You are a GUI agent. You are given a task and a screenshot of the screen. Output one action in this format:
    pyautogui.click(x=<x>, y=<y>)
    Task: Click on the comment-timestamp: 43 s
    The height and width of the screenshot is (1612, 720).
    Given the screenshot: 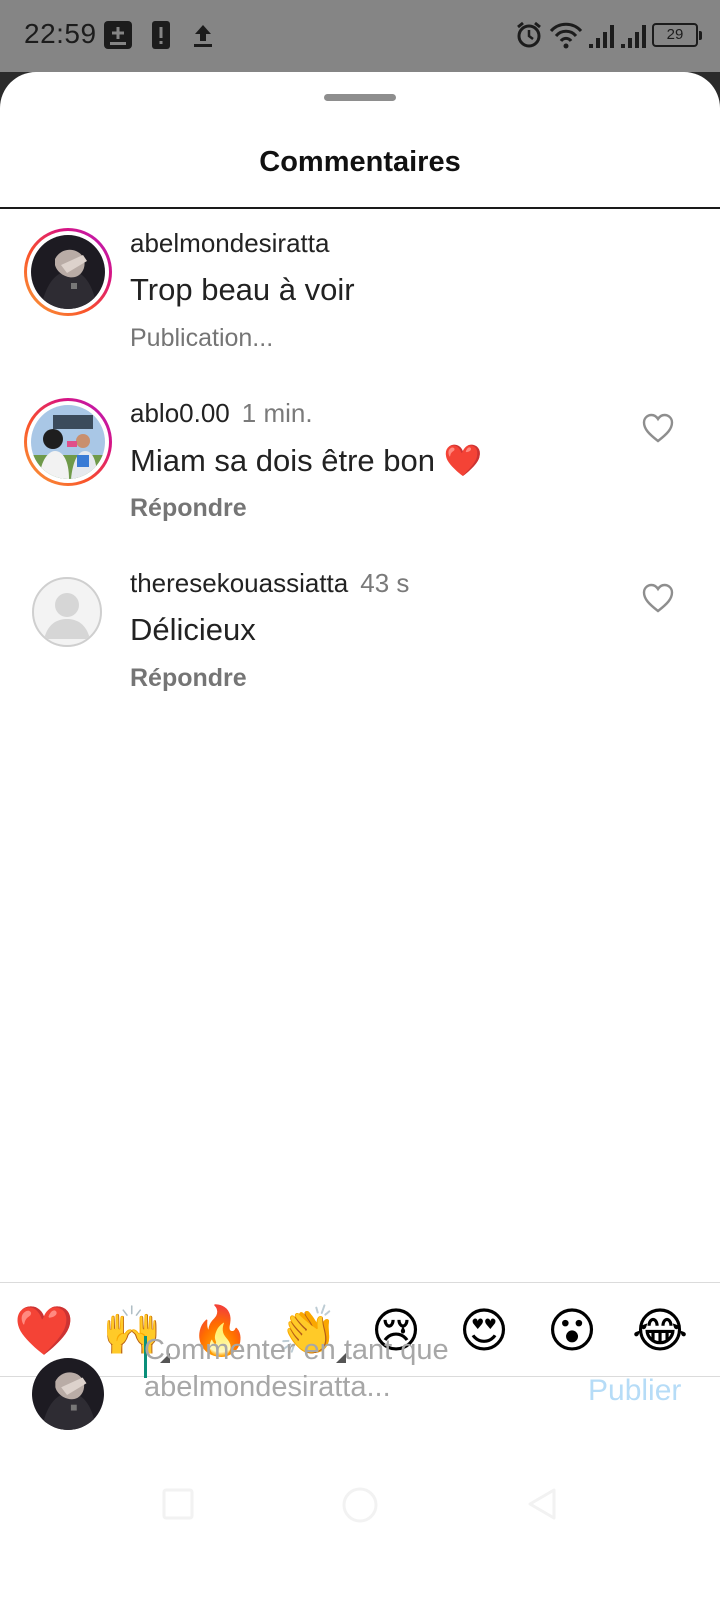 What is the action you would take?
    pyautogui.click(x=385, y=583)
    